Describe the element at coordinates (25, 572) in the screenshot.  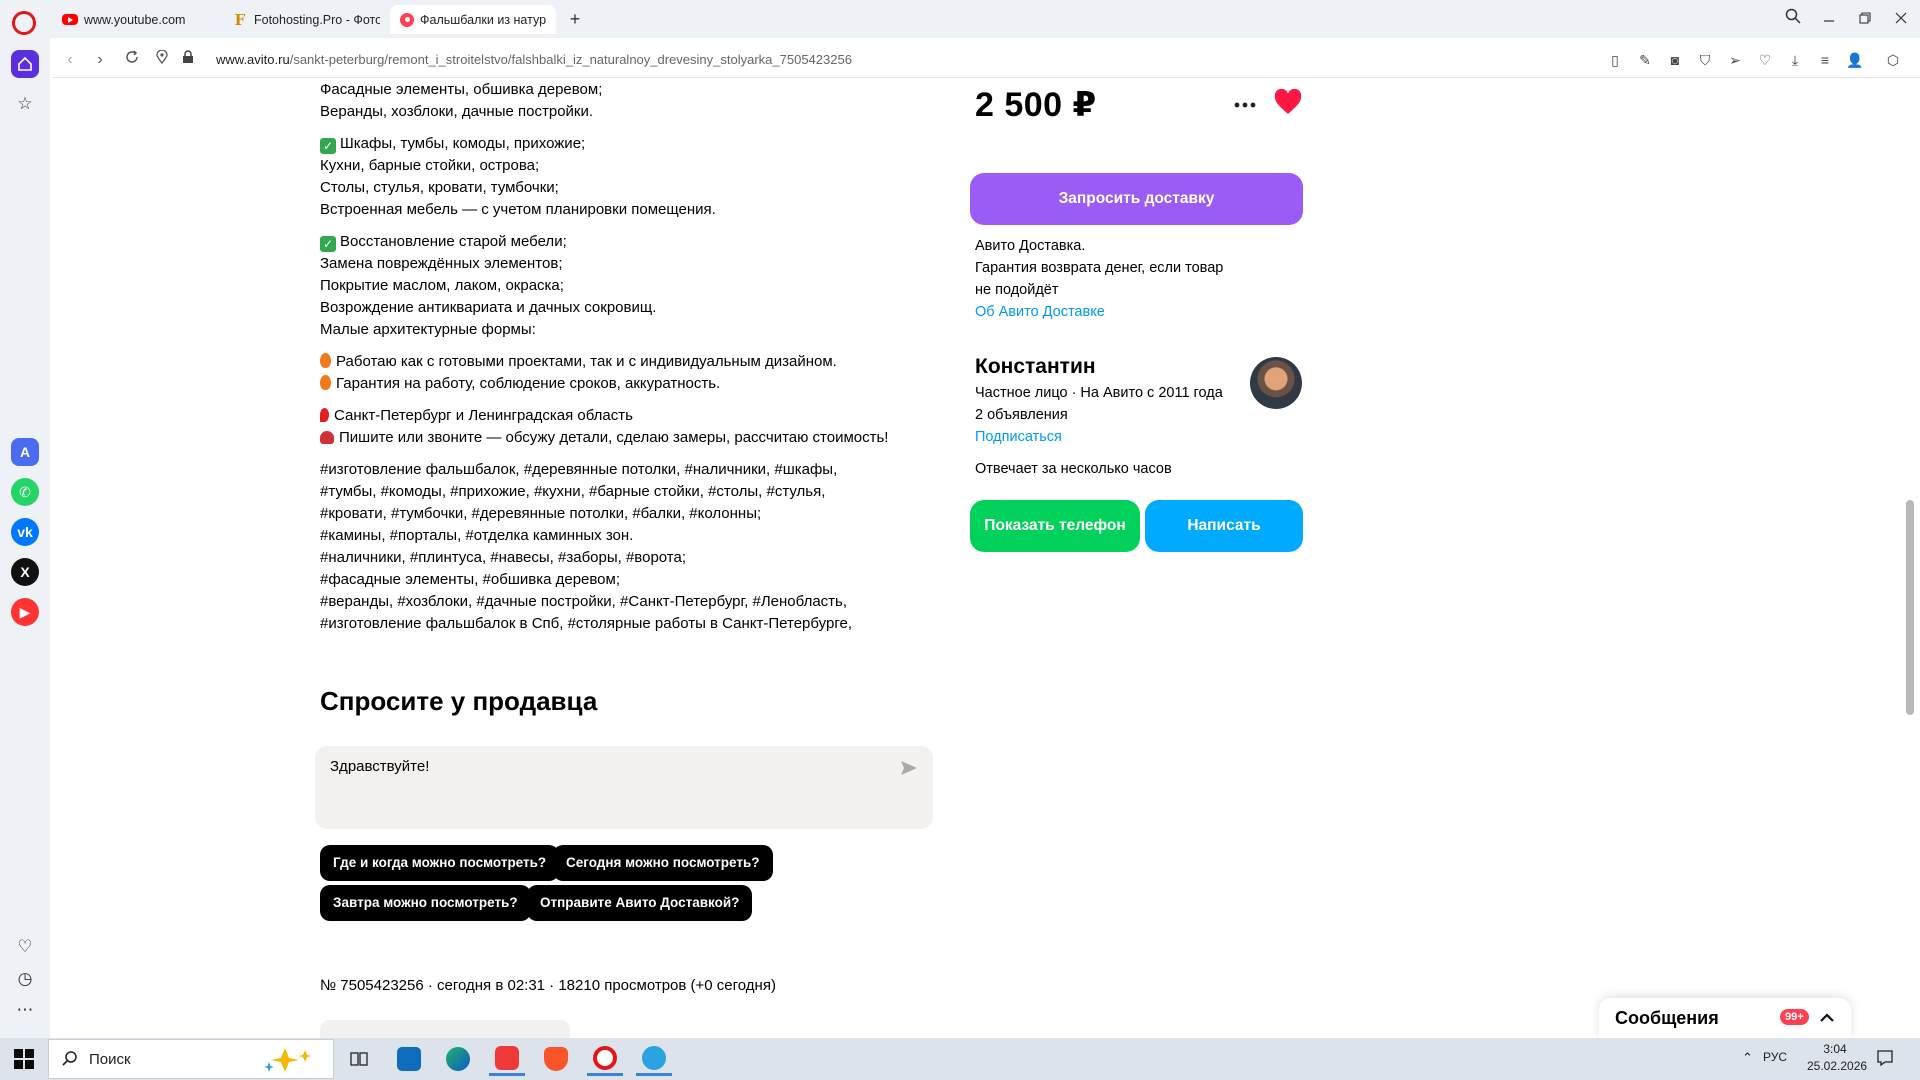
I see `x-twitter-icon: X` at that location.